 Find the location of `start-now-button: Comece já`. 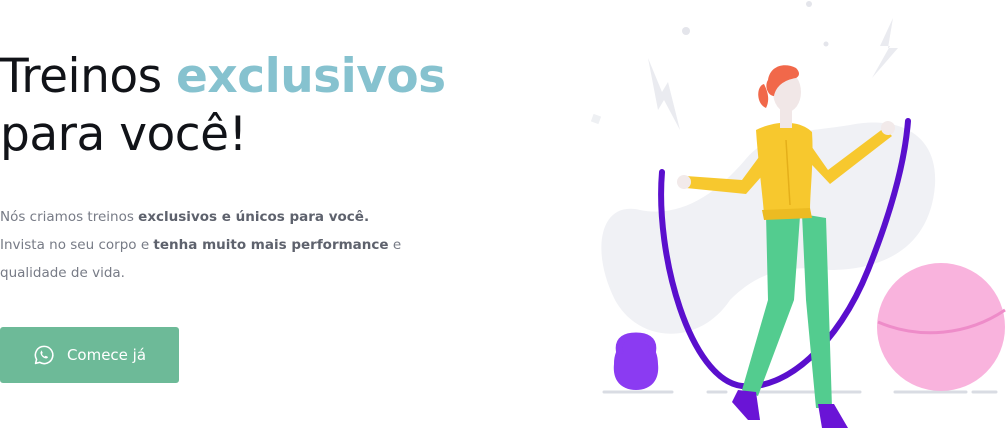

start-now-button: Comece já is located at coordinates (89, 355).